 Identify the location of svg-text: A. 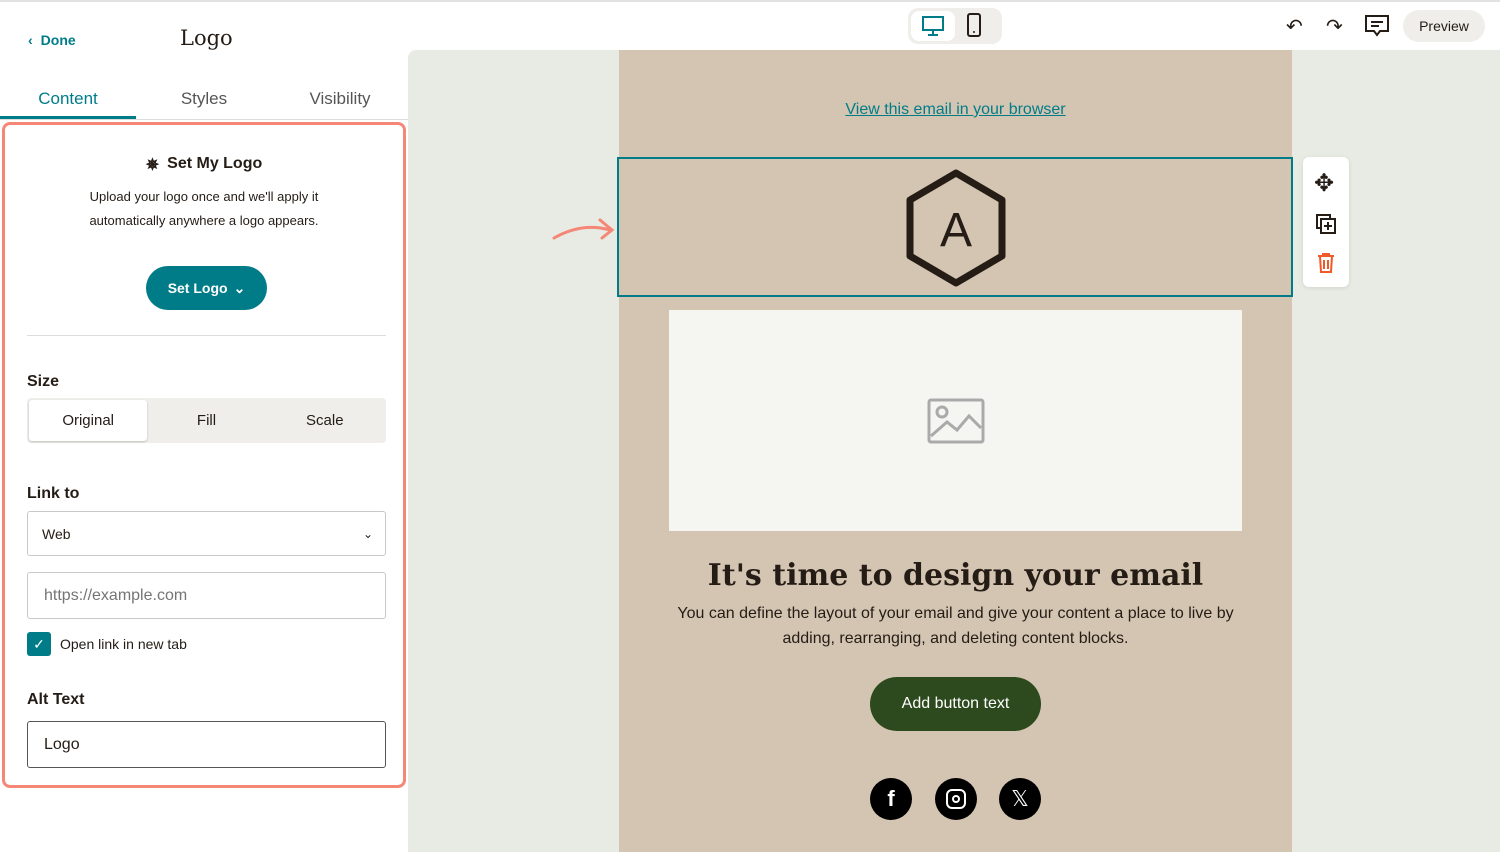
(956, 230).